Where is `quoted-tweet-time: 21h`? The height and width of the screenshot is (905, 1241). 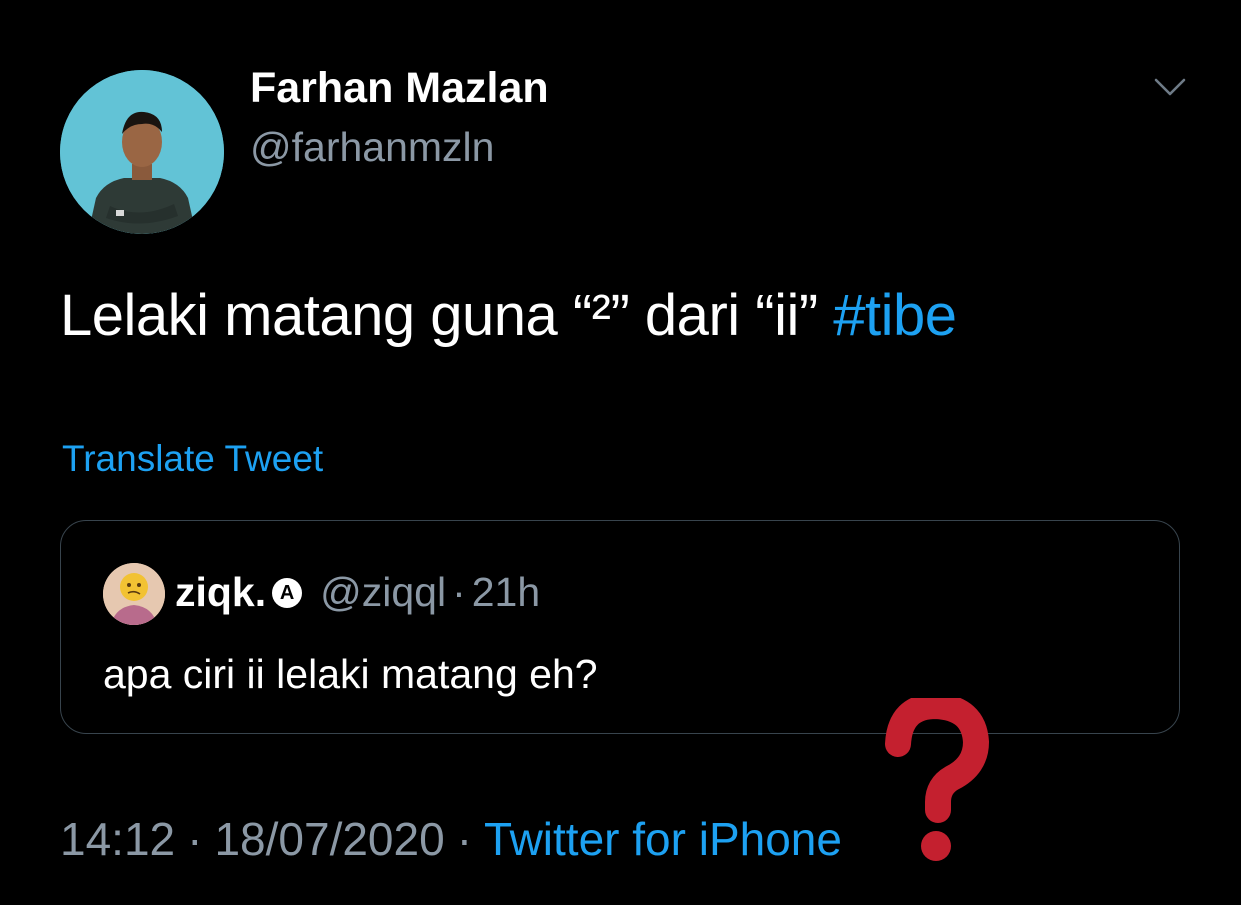
quoted-tweet-time: 21h is located at coordinates (506, 592).